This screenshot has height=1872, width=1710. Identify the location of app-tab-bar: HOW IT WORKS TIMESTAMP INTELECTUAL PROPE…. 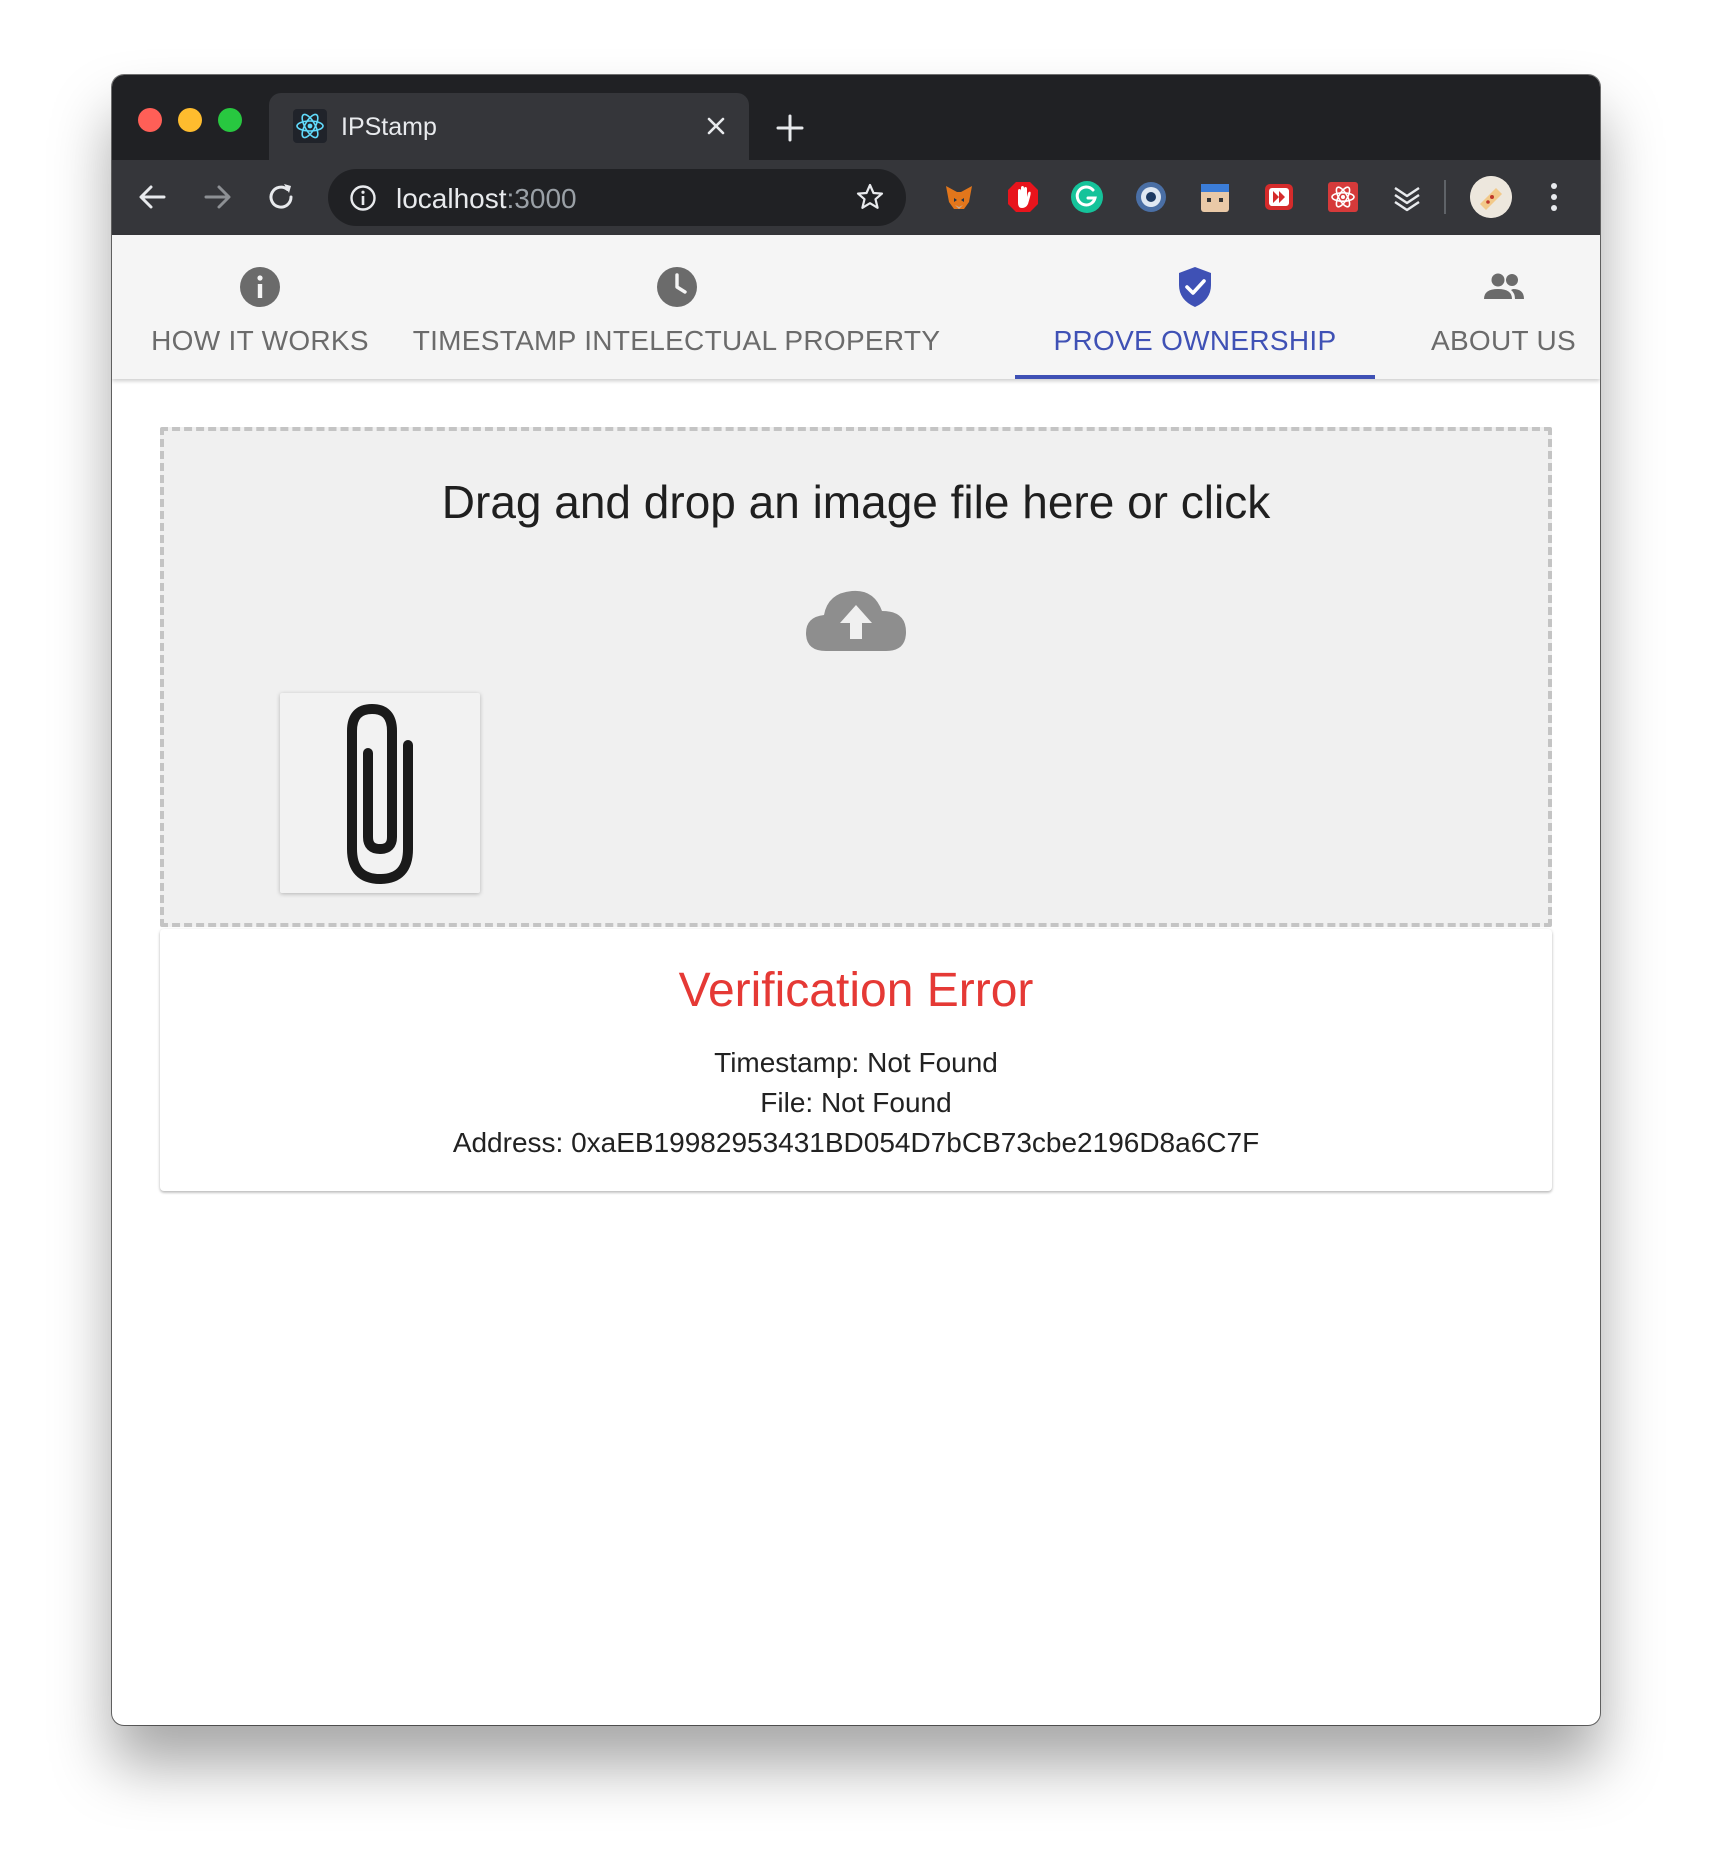
(856, 307).